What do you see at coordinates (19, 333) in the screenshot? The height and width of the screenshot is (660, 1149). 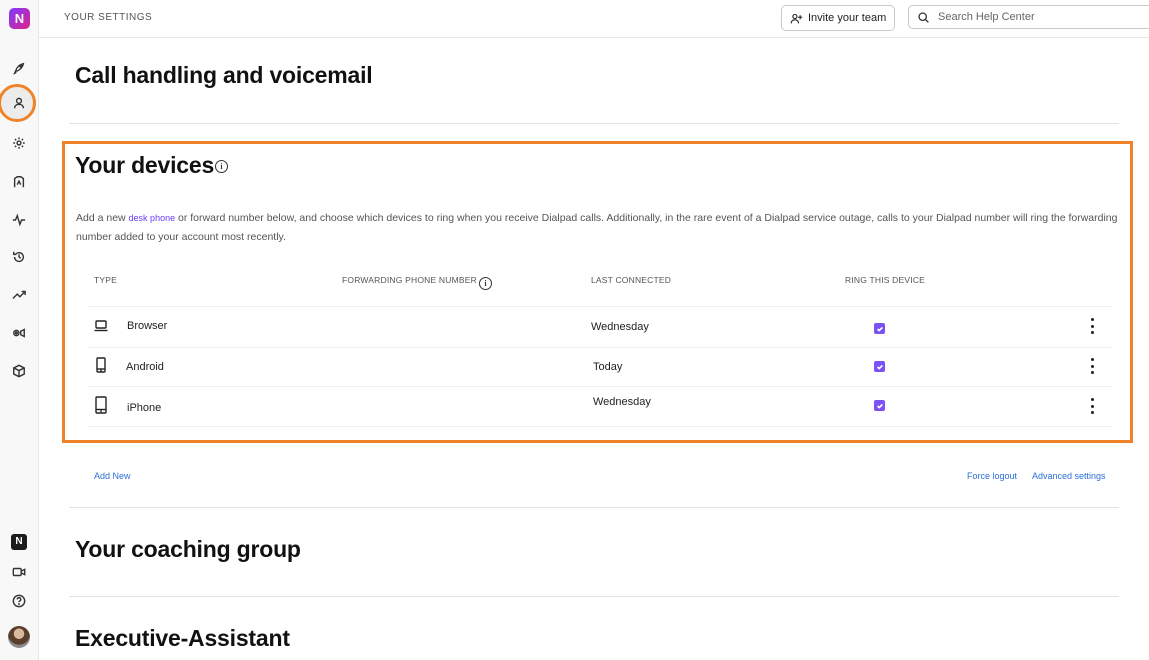 I see `camera-settings-icon` at bounding box center [19, 333].